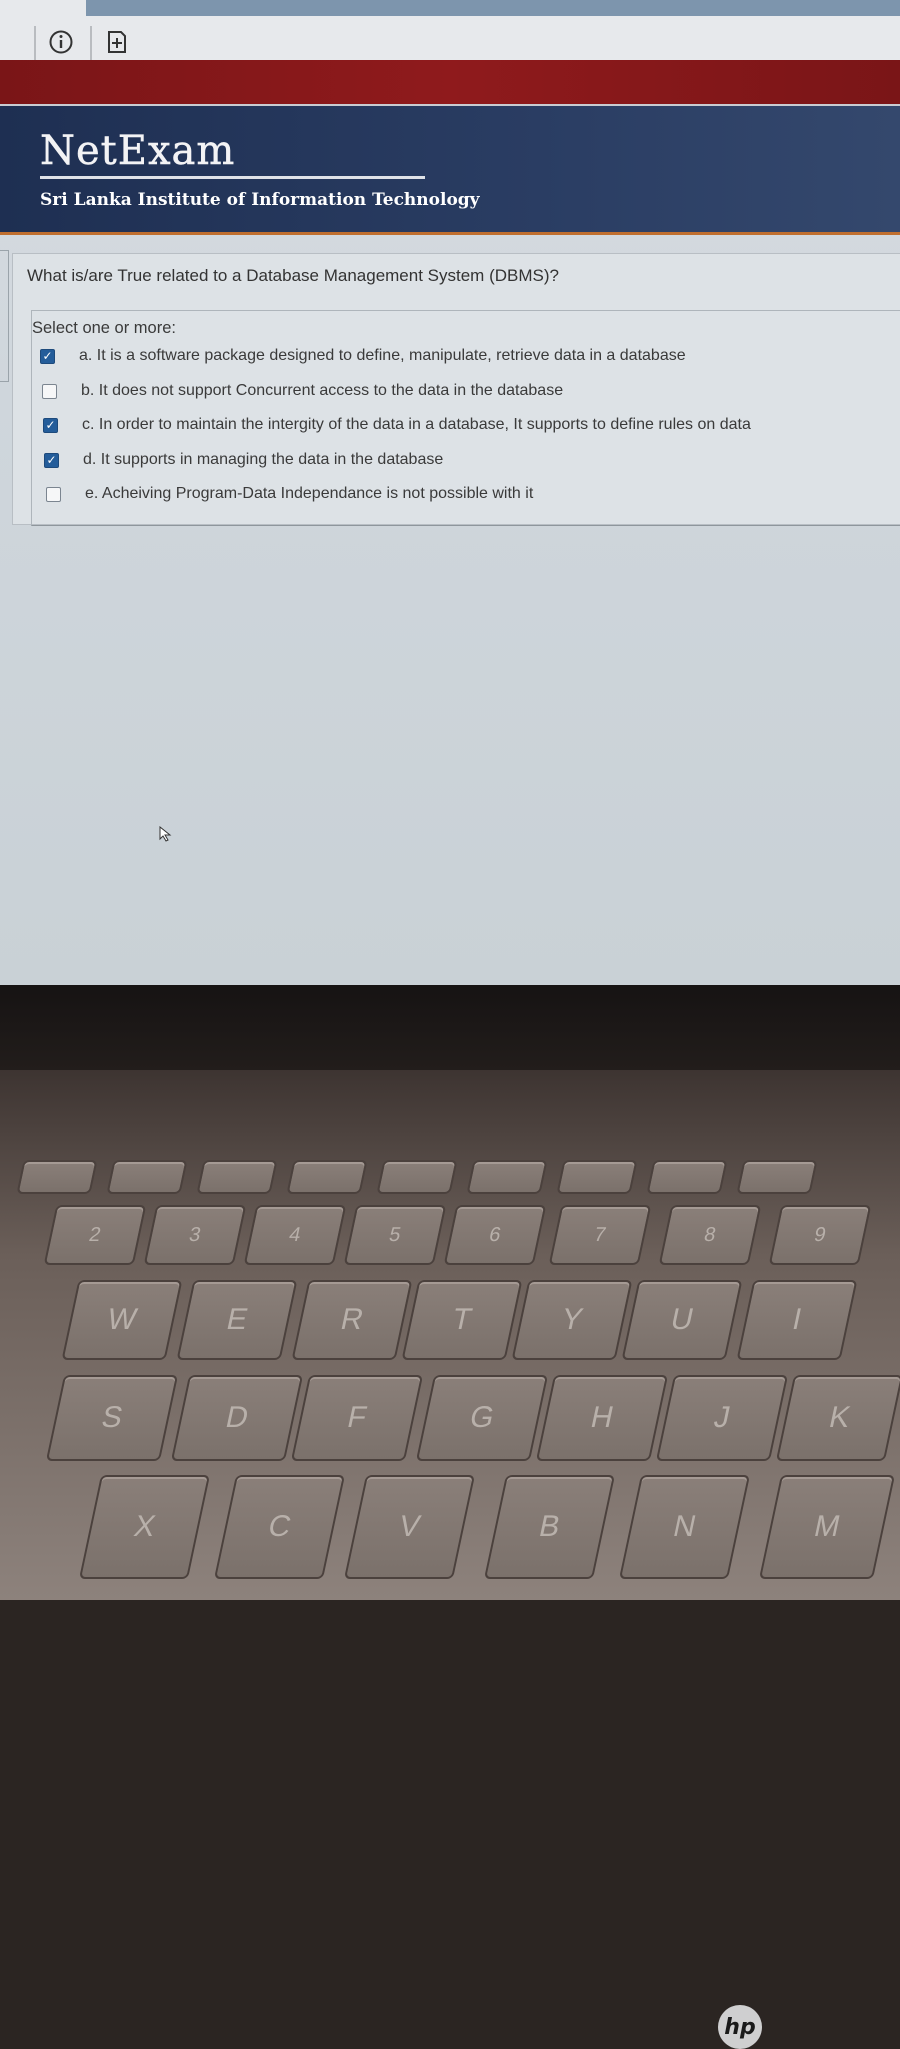  Describe the element at coordinates (95, 1235) in the screenshot. I see `key-2: 2` at that location.